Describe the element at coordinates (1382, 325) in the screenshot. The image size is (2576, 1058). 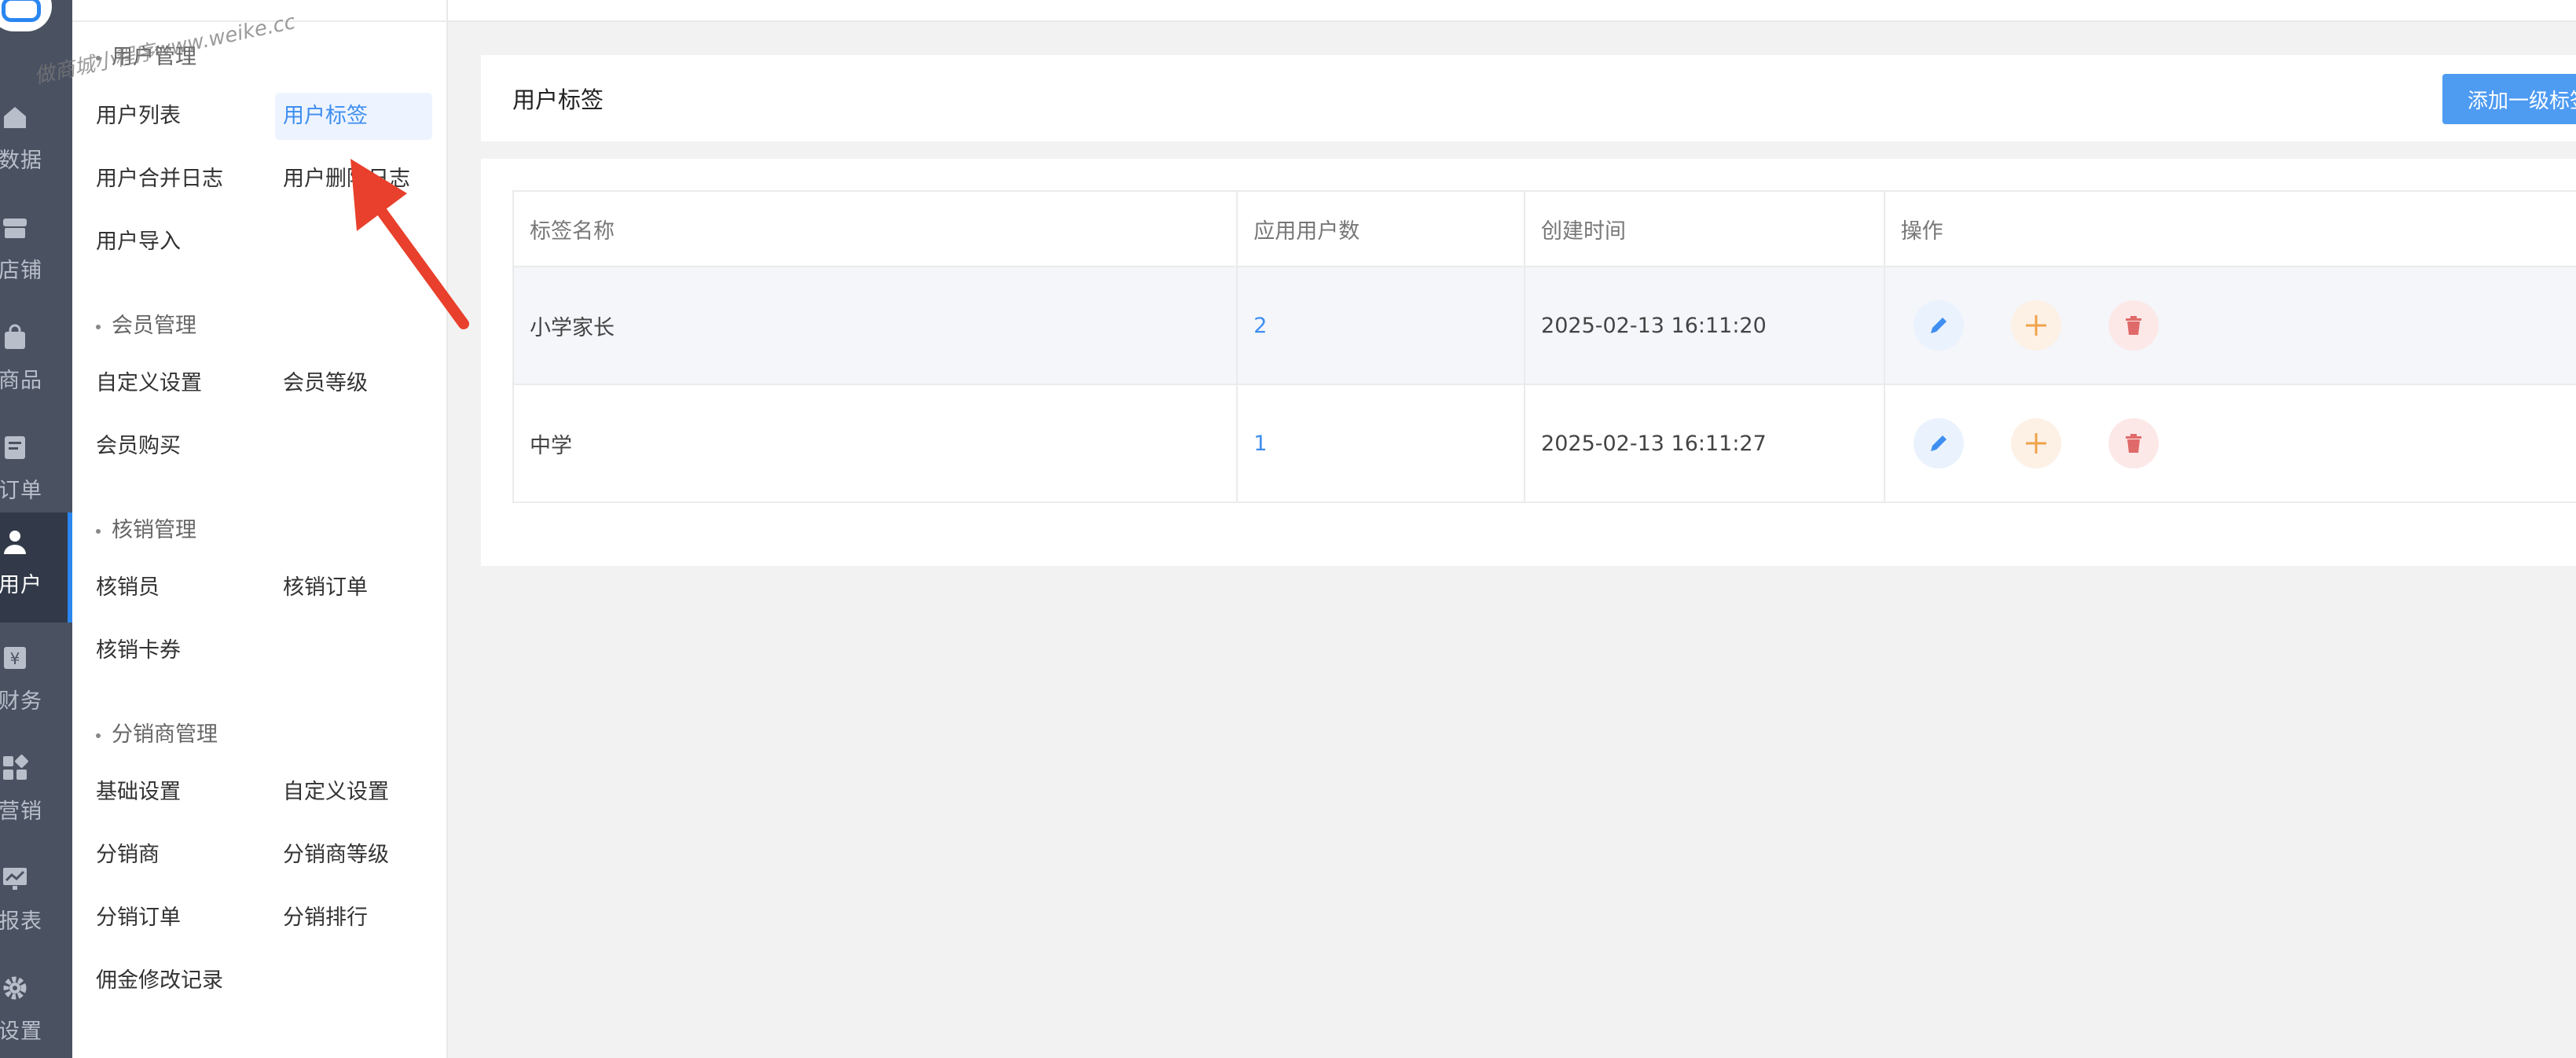
I see `user-count-link: 2` at that location.